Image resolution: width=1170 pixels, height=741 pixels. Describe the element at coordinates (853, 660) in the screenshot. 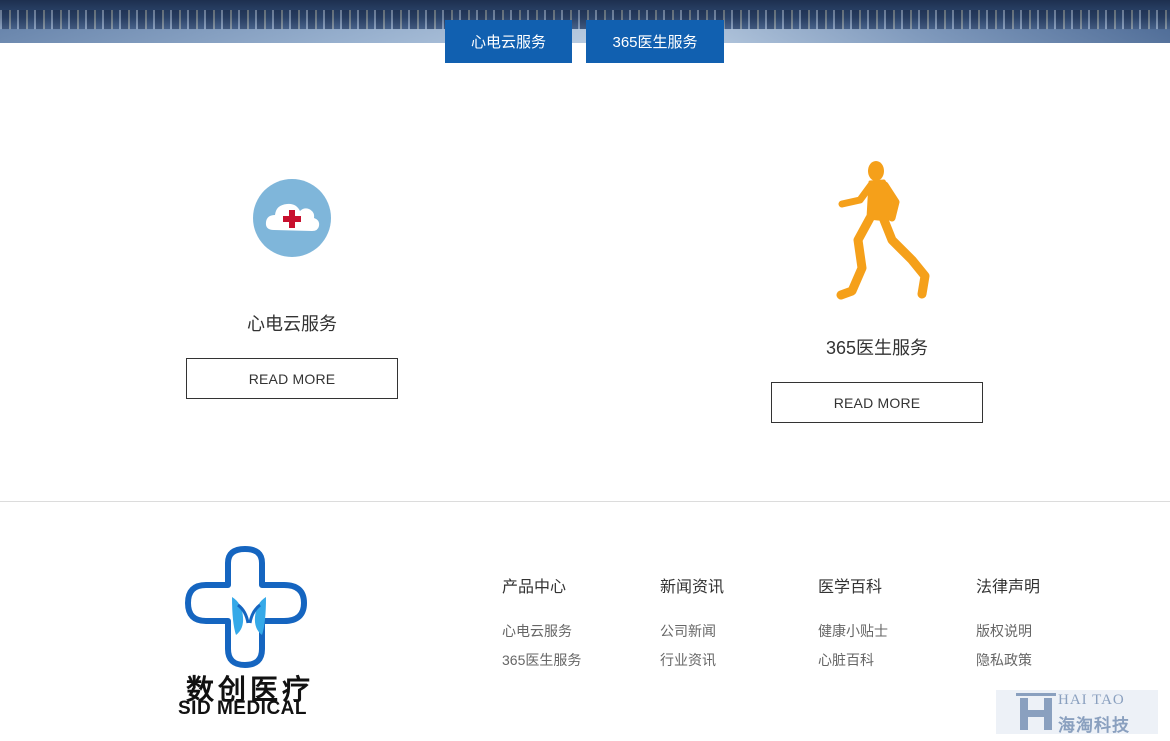

I see `footer-link: 心脏百科` at that location.